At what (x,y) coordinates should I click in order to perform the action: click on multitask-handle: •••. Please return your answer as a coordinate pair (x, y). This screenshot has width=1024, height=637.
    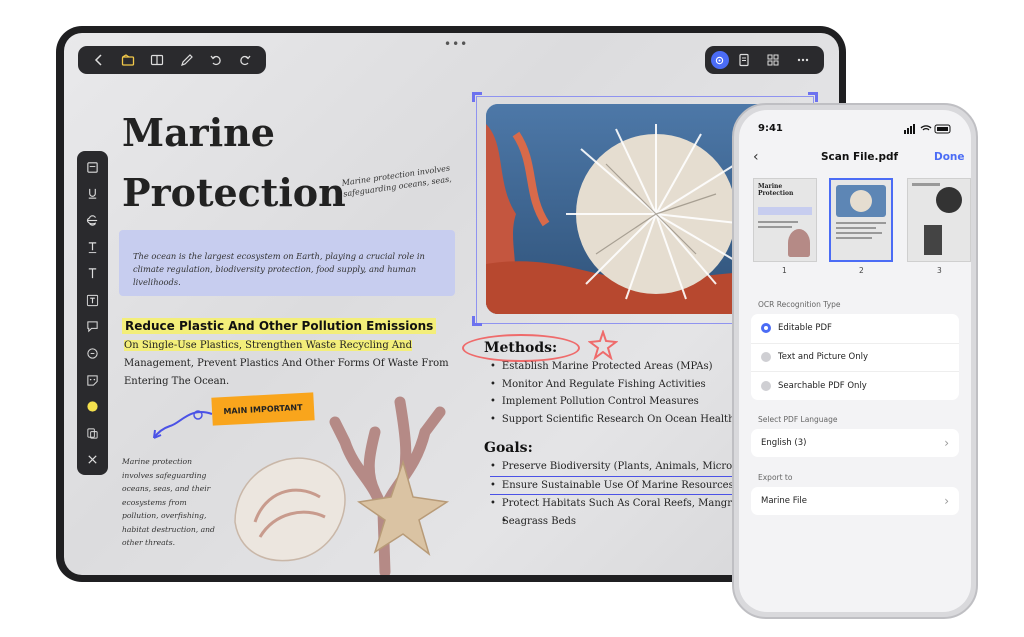
    Looking at the image, I should click on (456, 44).